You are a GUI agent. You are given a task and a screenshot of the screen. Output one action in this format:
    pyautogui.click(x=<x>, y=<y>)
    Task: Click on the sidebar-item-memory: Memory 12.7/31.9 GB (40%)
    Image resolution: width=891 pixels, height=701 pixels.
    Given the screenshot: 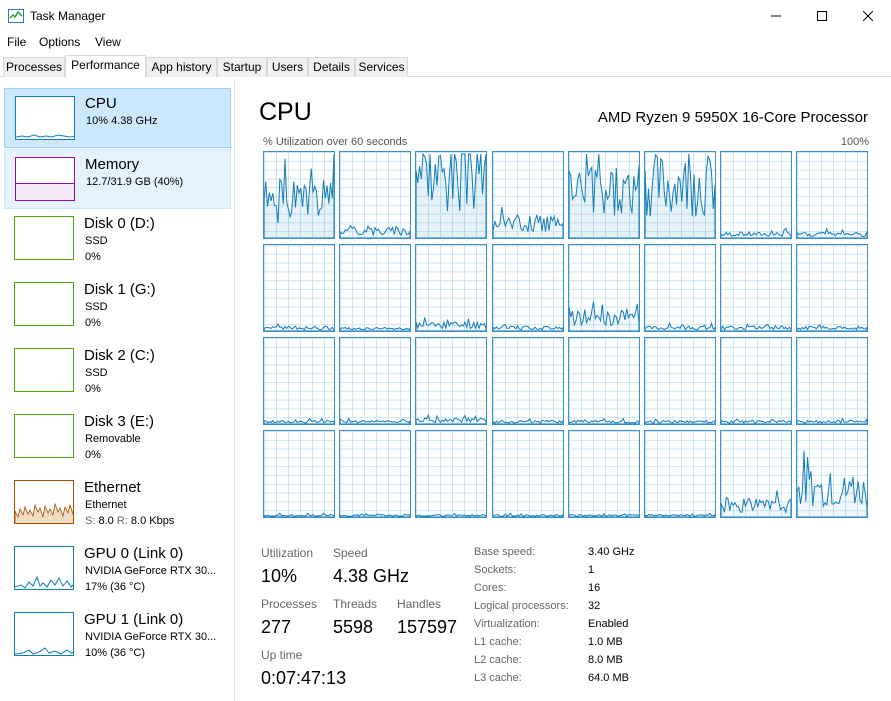 What is the action you would take?
    pyautogui.click(x=117, y=179)
    